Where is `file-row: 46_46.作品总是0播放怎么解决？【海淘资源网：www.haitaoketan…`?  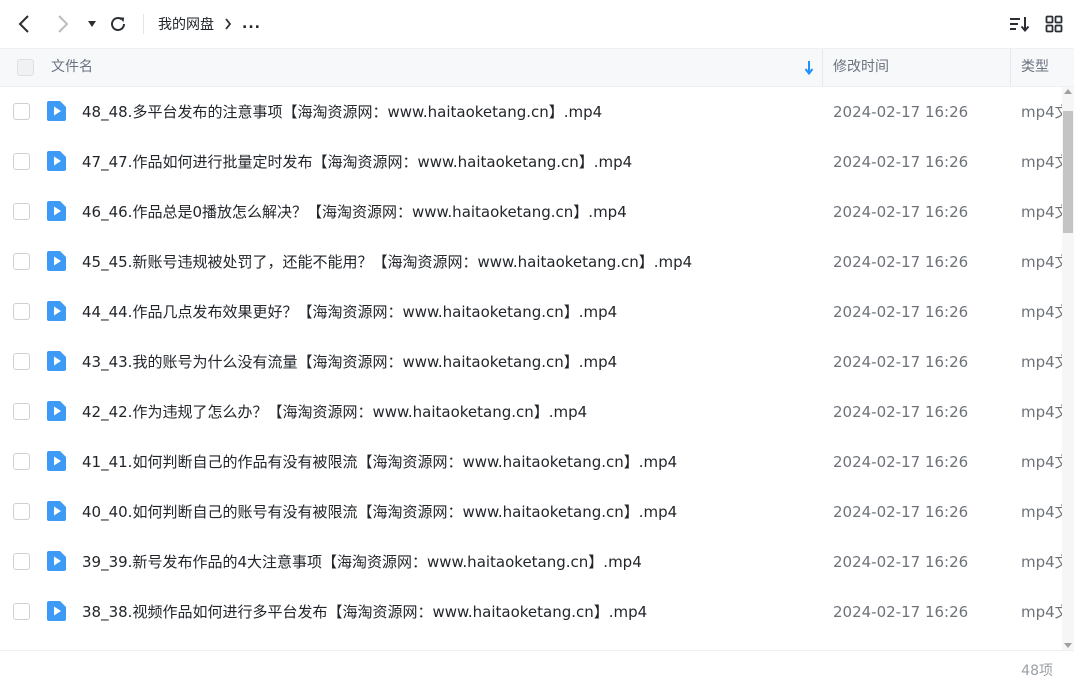 file-row: 46_46.作品总是0播放怎么解决？【海淘资源网：www.haitaoketan… is located at coordinates (531, 212).